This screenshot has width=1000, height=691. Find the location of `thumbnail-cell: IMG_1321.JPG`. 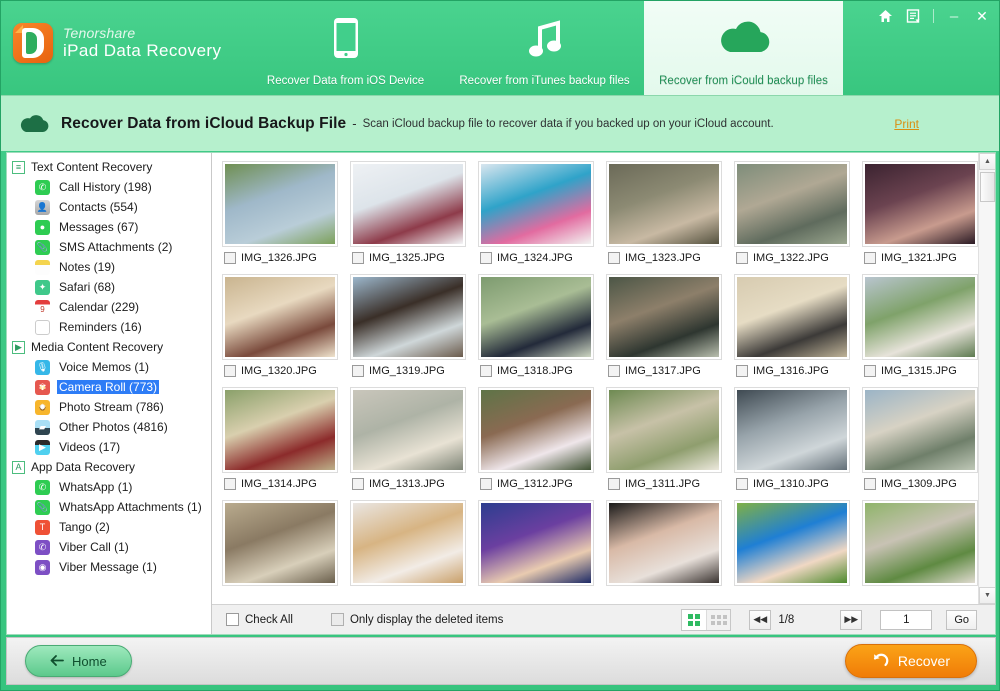

thumbnail-cell: IMG_1321.JPG is located at coordinates (926, 212).